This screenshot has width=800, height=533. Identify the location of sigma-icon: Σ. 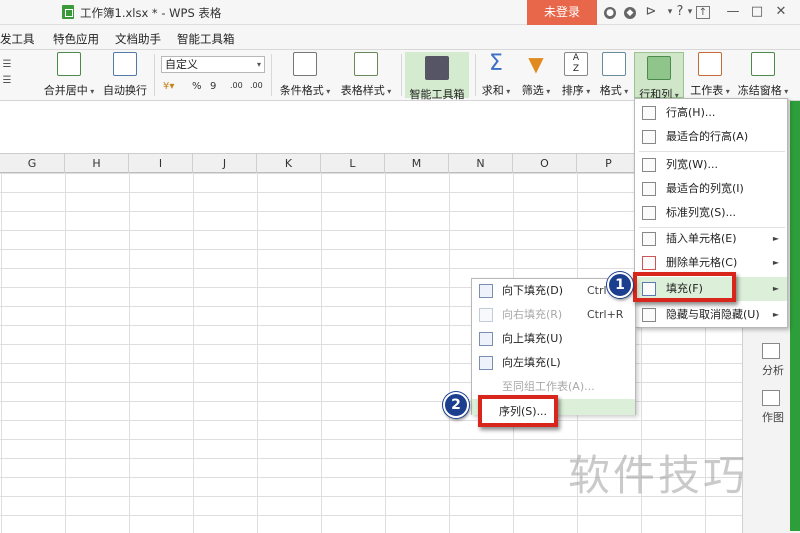
(496, 63).